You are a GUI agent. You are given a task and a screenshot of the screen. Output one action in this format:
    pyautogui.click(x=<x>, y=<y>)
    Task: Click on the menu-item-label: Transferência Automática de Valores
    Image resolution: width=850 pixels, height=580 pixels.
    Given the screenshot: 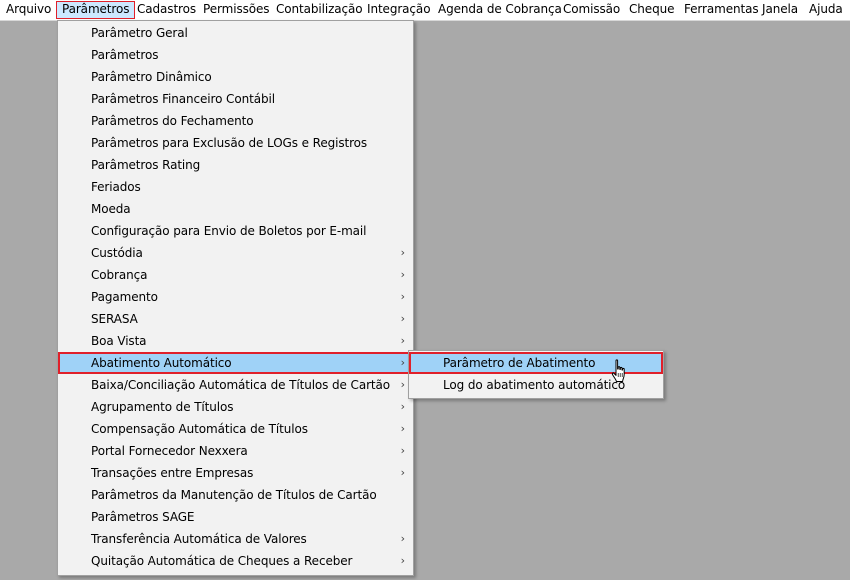 What is the action you would take?
    pyautogui.click(x=199, y=539)
    